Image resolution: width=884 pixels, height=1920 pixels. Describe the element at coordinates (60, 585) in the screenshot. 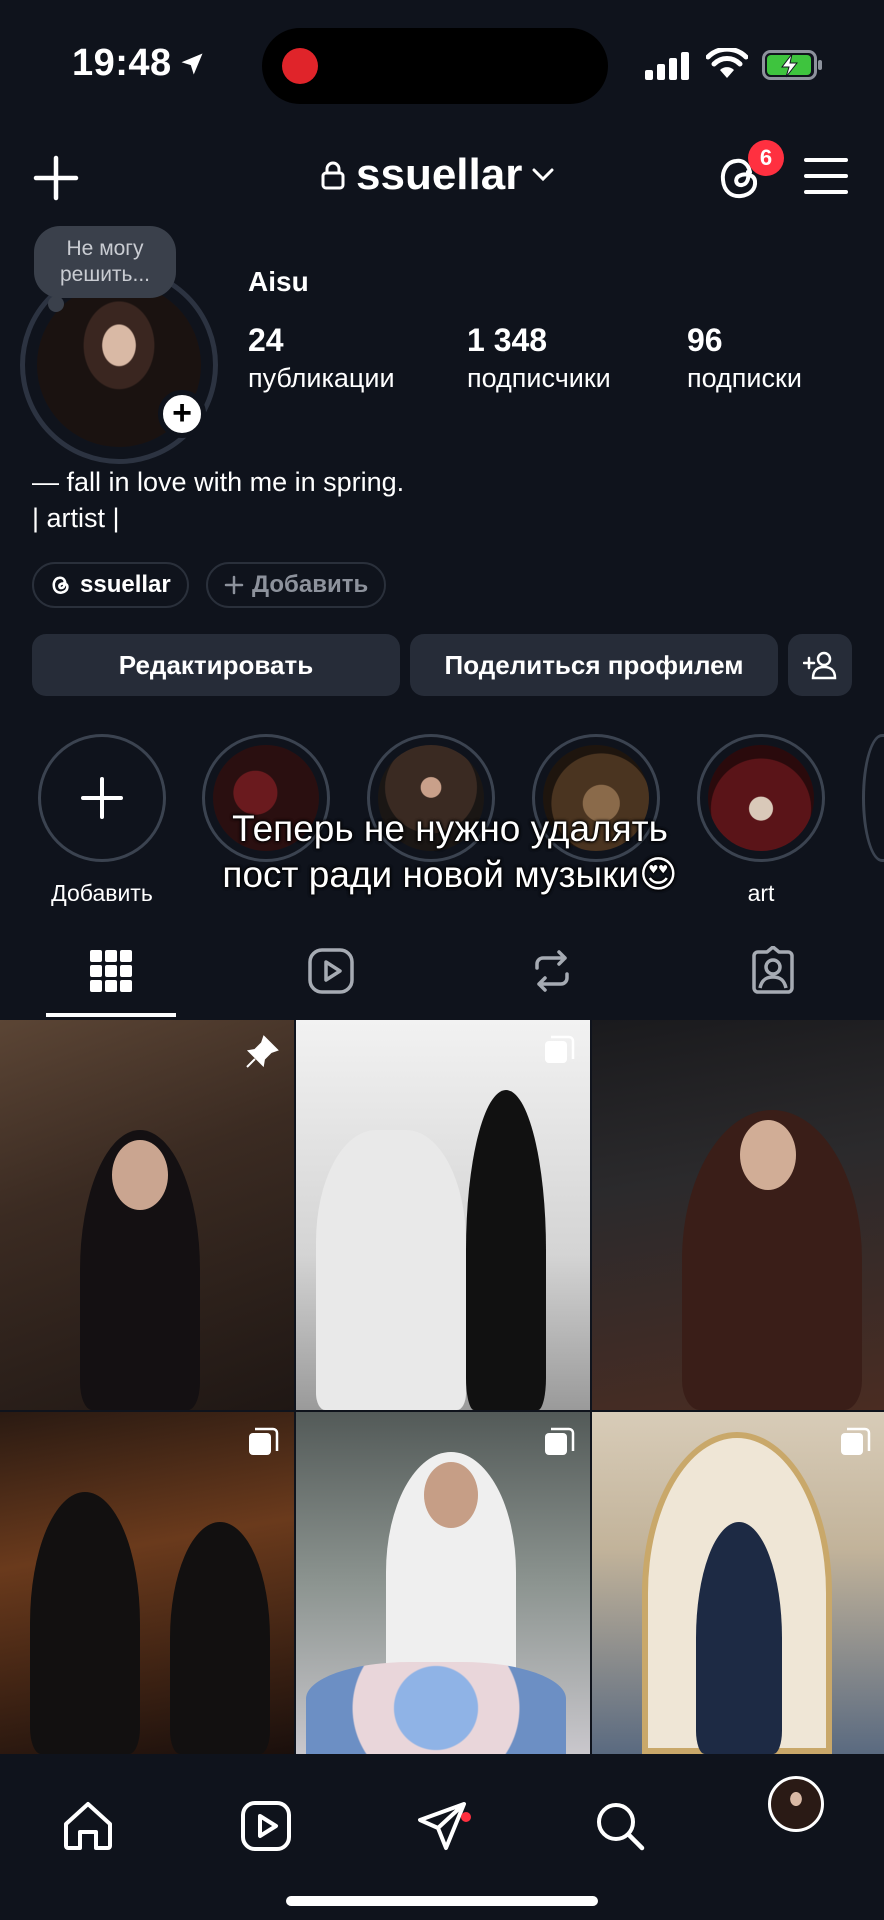

I see `threads-small-icon` at that location.